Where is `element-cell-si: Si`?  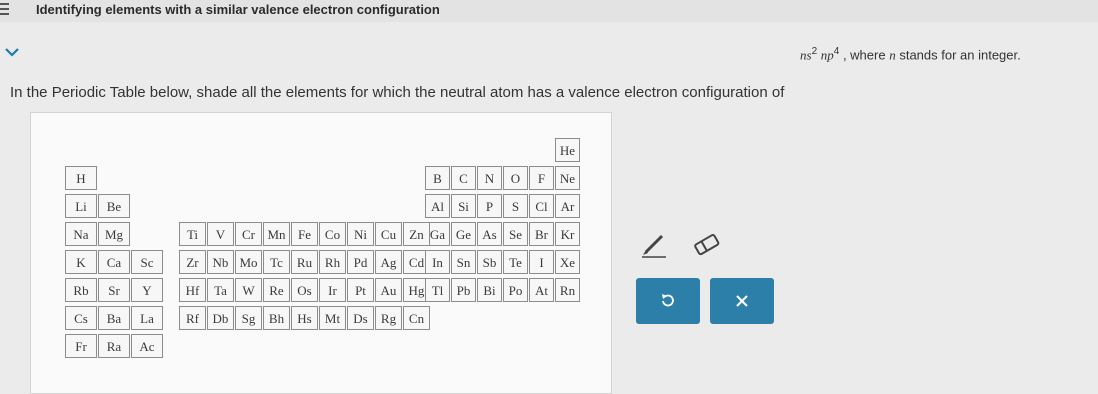 element-cell-si: Si is located at coordinates (463, 206).